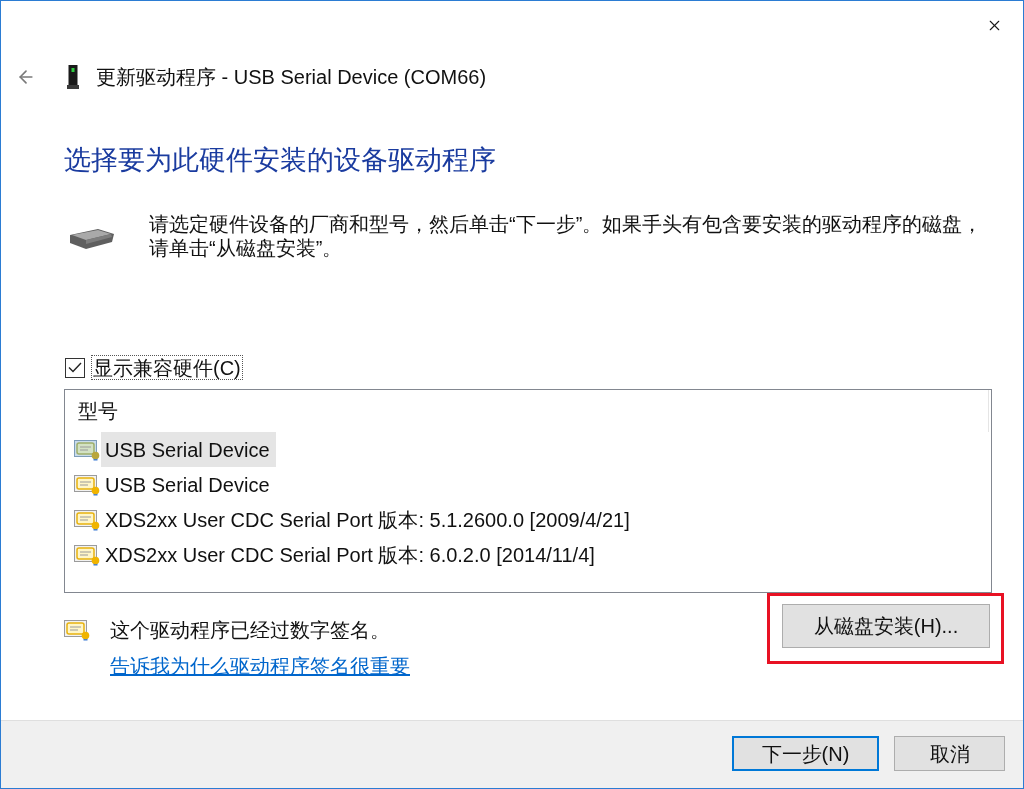 The width and height of the screenshot is (1024, 789). Describe the element at coordinates (280, 160) in the screenshot. I see `page-heading: 选择要为此硬件安装的设备驱动程序` at that location.